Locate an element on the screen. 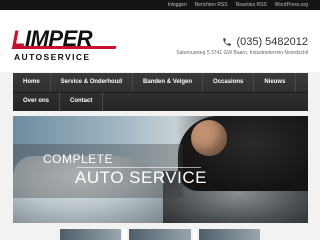 This screenshot has width=320, height=240. login-link: Inloggen is located at coordinates (177, 5).